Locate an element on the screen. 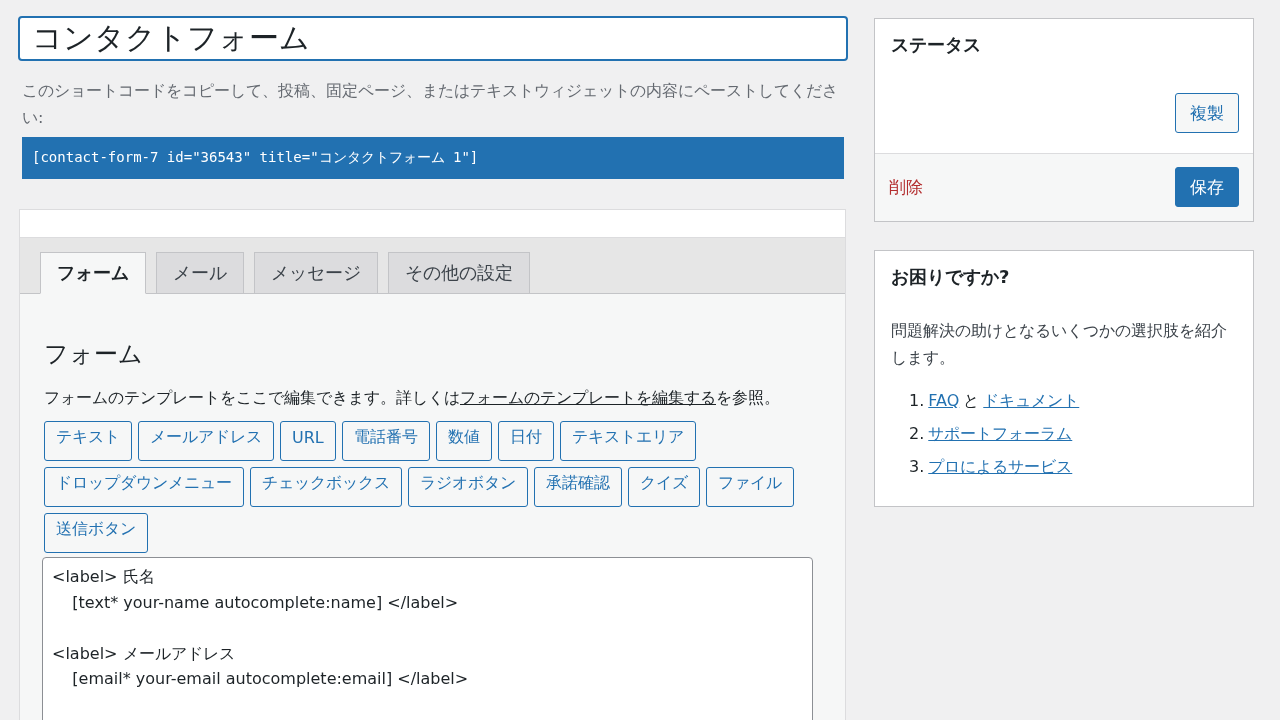 This screenshot has width=1280, height=720. tab: フォーム is located at coordinates (93, 273).